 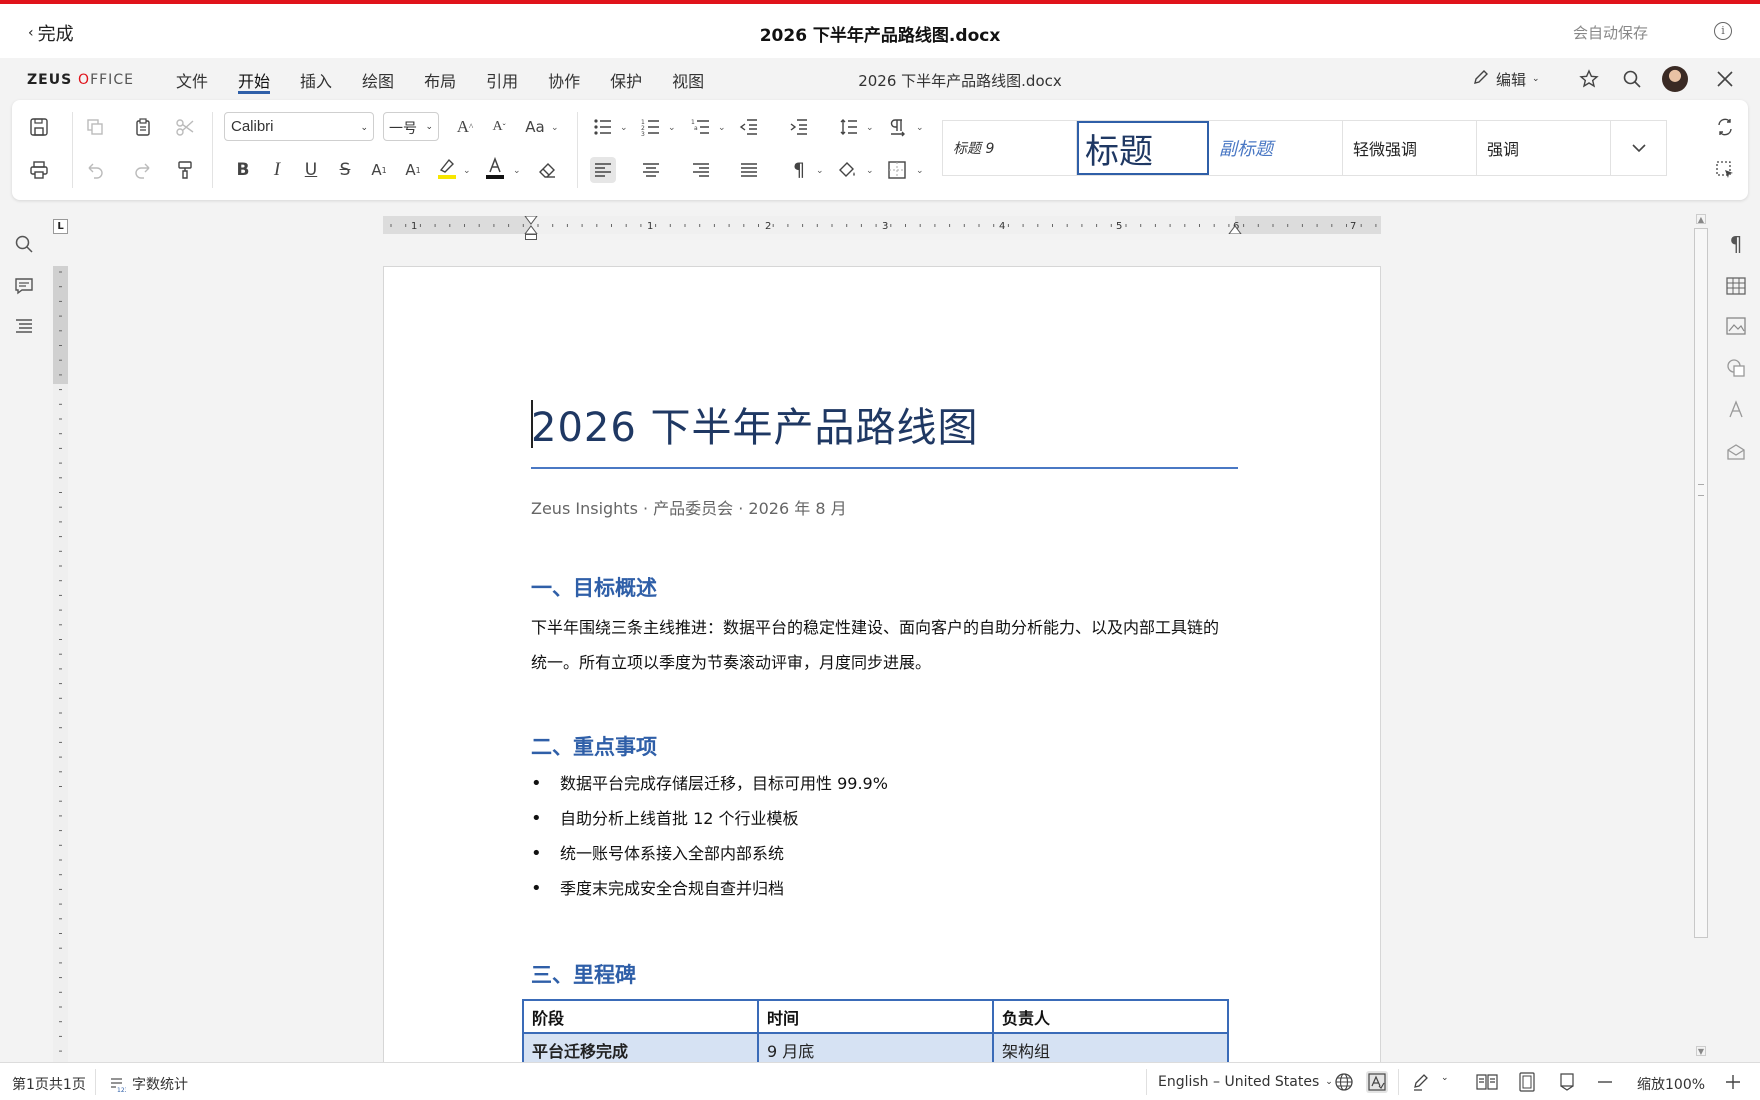 I want to click on track-changes-icon, so click(x=1422, y=1082).